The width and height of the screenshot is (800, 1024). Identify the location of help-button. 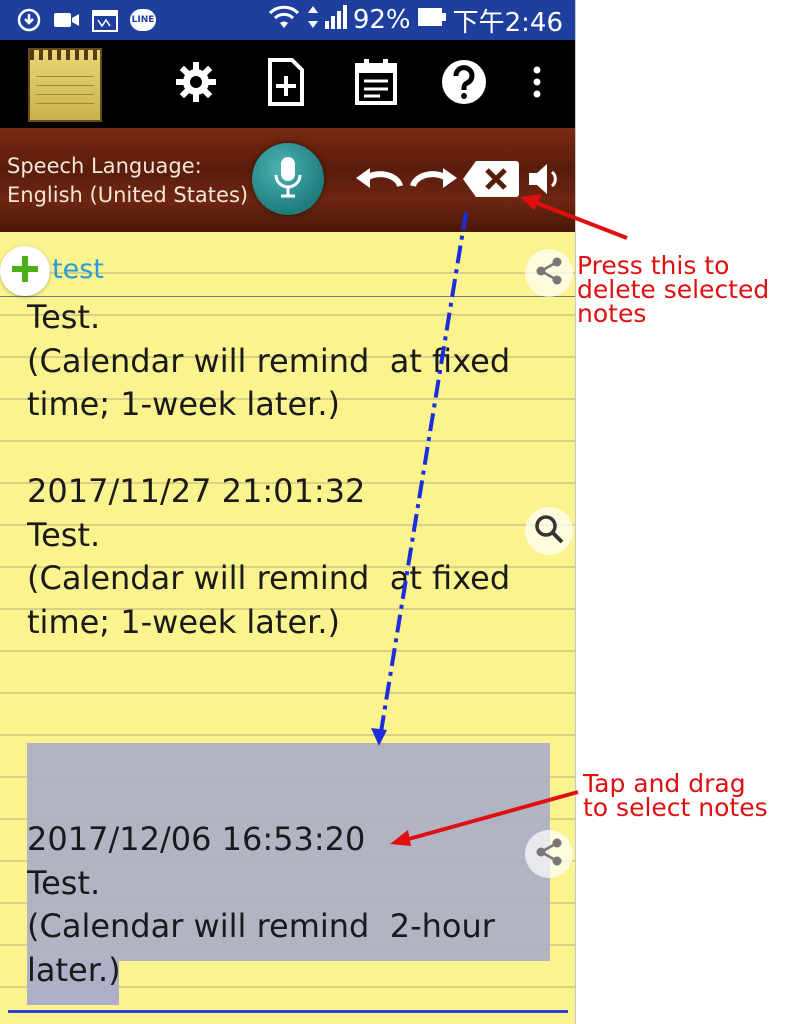
(464, 84).